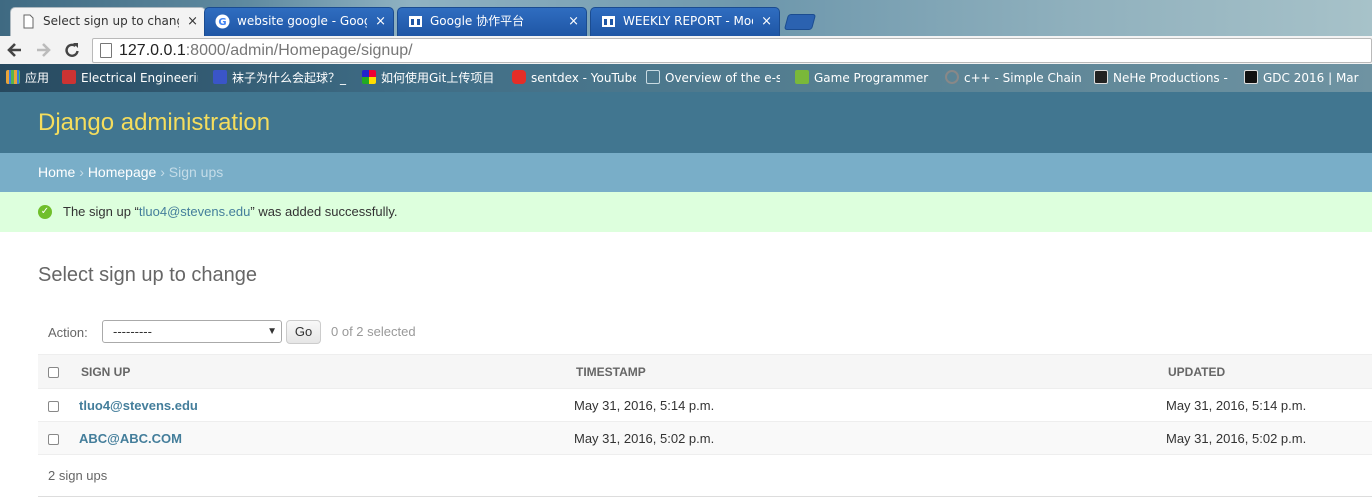 This screenshot has height=498, width=1372. Describe the element at coordinates (732, 50) in the screenshot. I see `address-bar: 127.0.0.1:8000/admin/Homepage/signup/` at that location.